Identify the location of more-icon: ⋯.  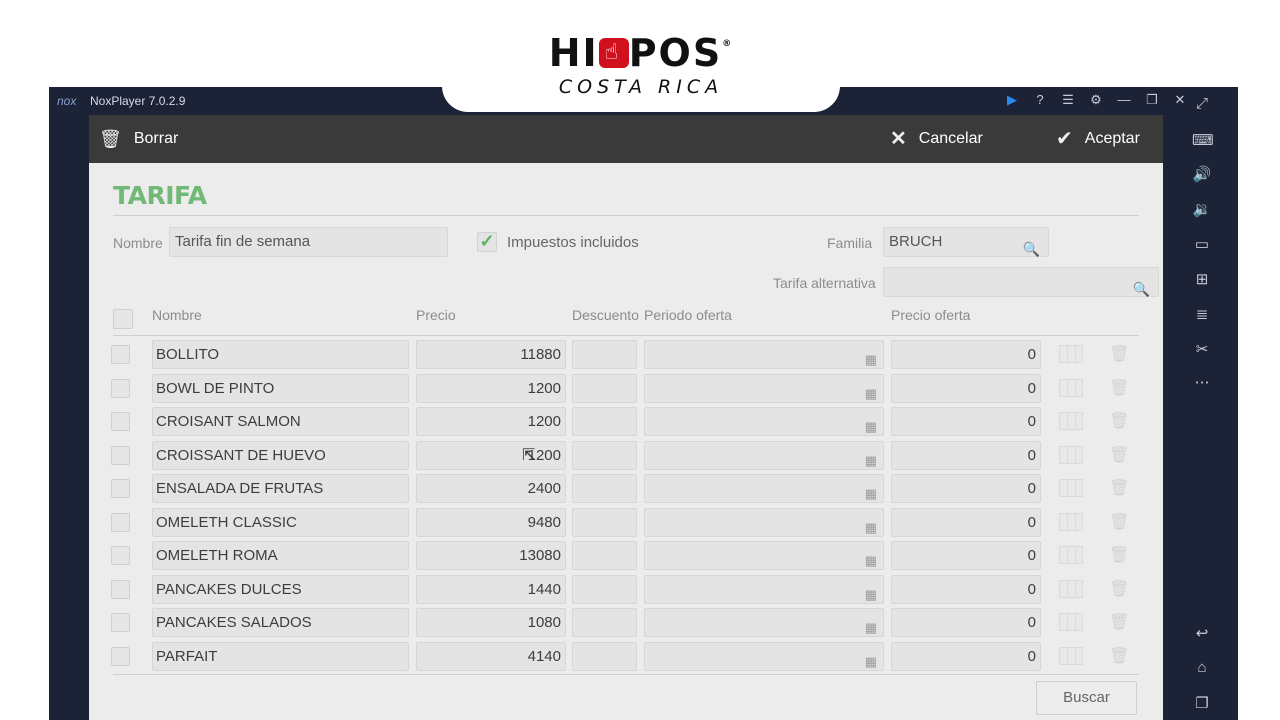
(1202, 382).